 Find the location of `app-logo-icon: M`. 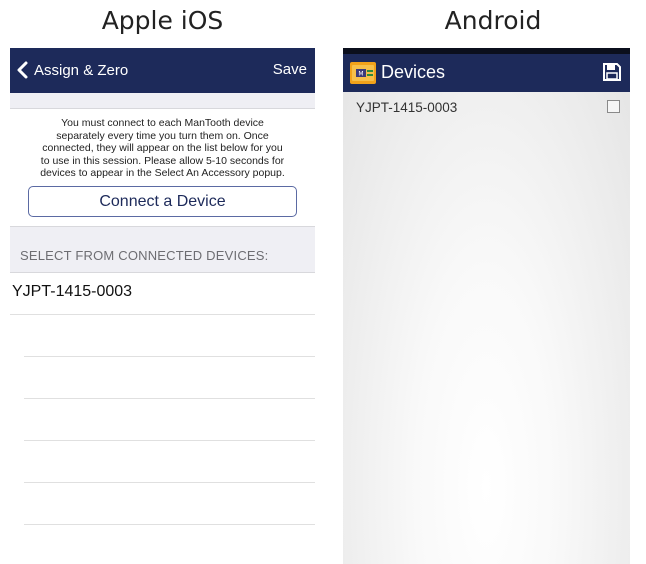

app-logo-icon: M is located at coordinates (363, 73).